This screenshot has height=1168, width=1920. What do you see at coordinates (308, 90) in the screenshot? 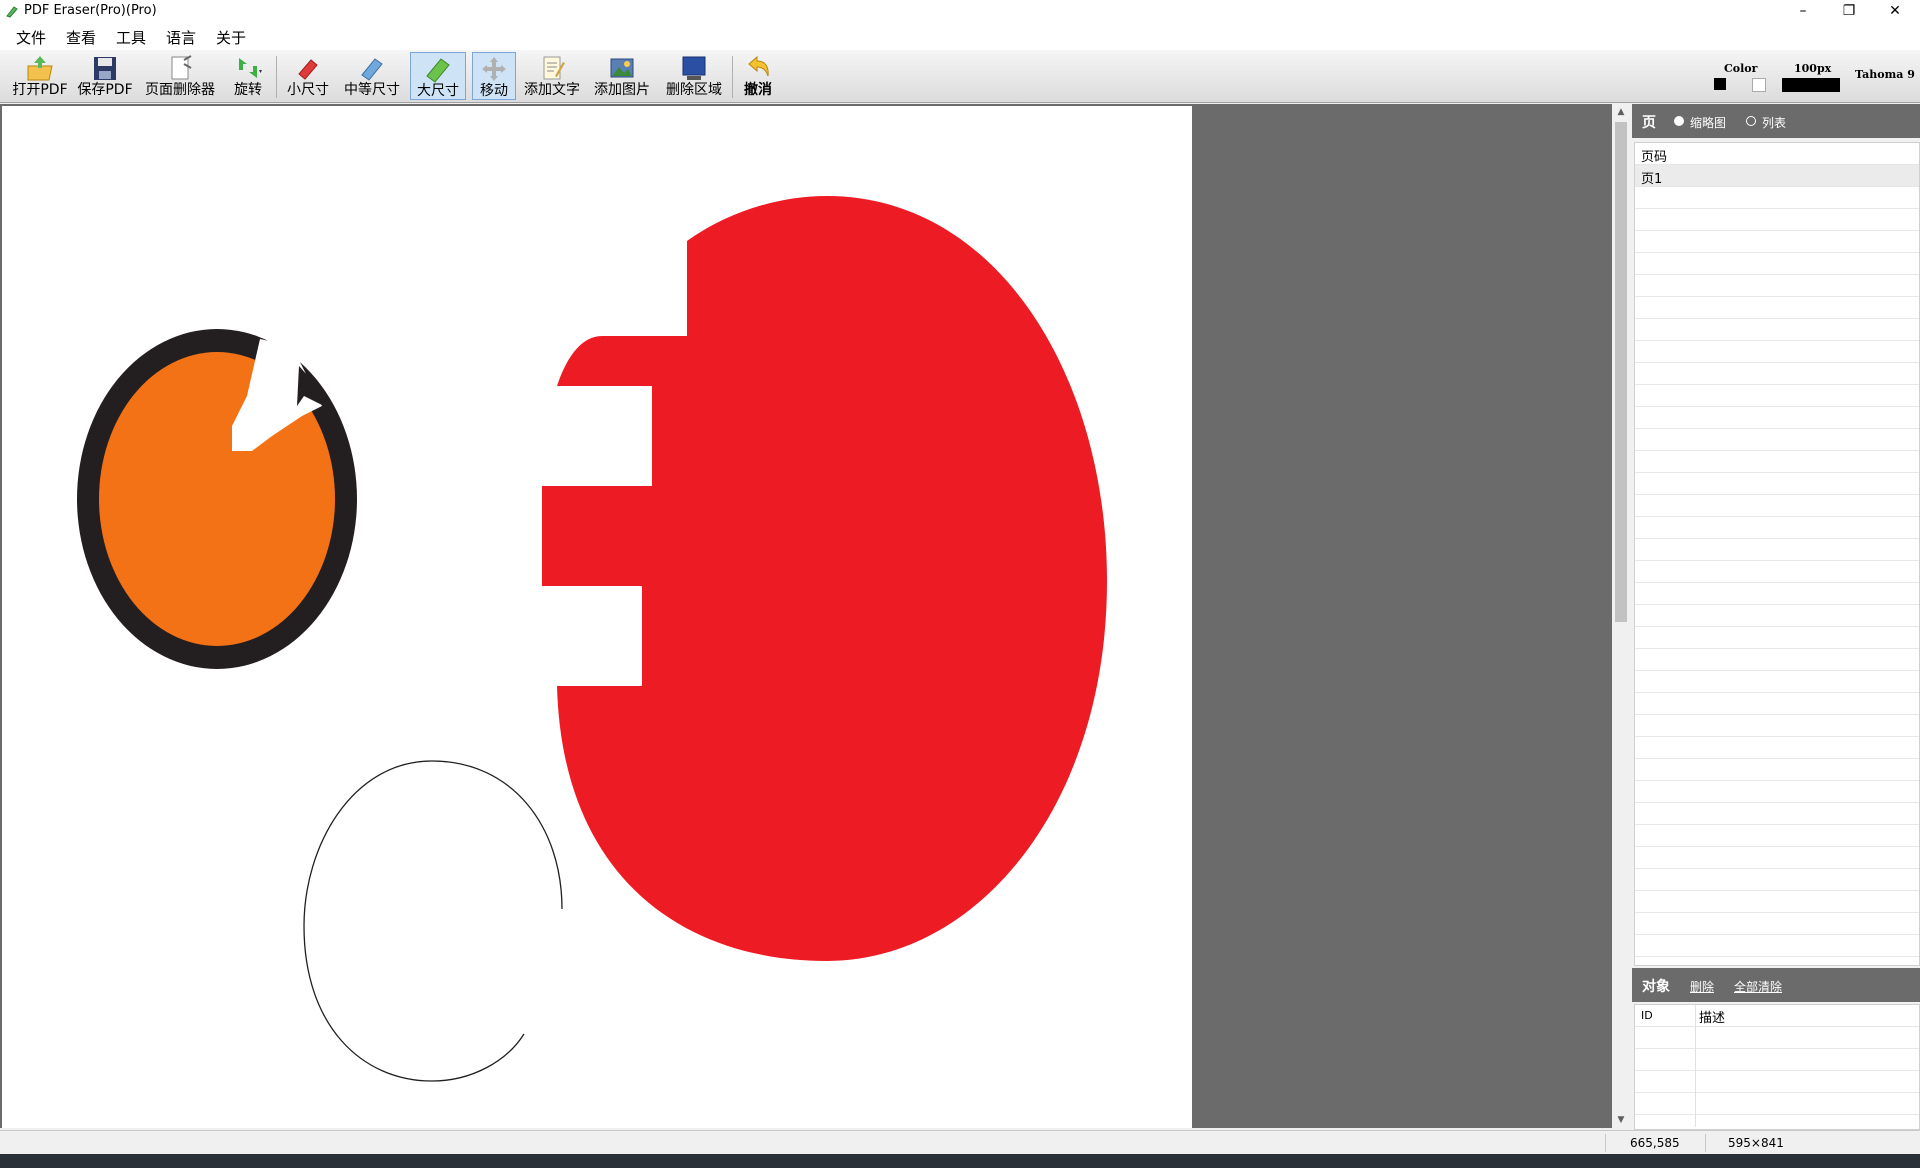
I see `small-size-label: 小尺寸` at bounding box center [308, 90].